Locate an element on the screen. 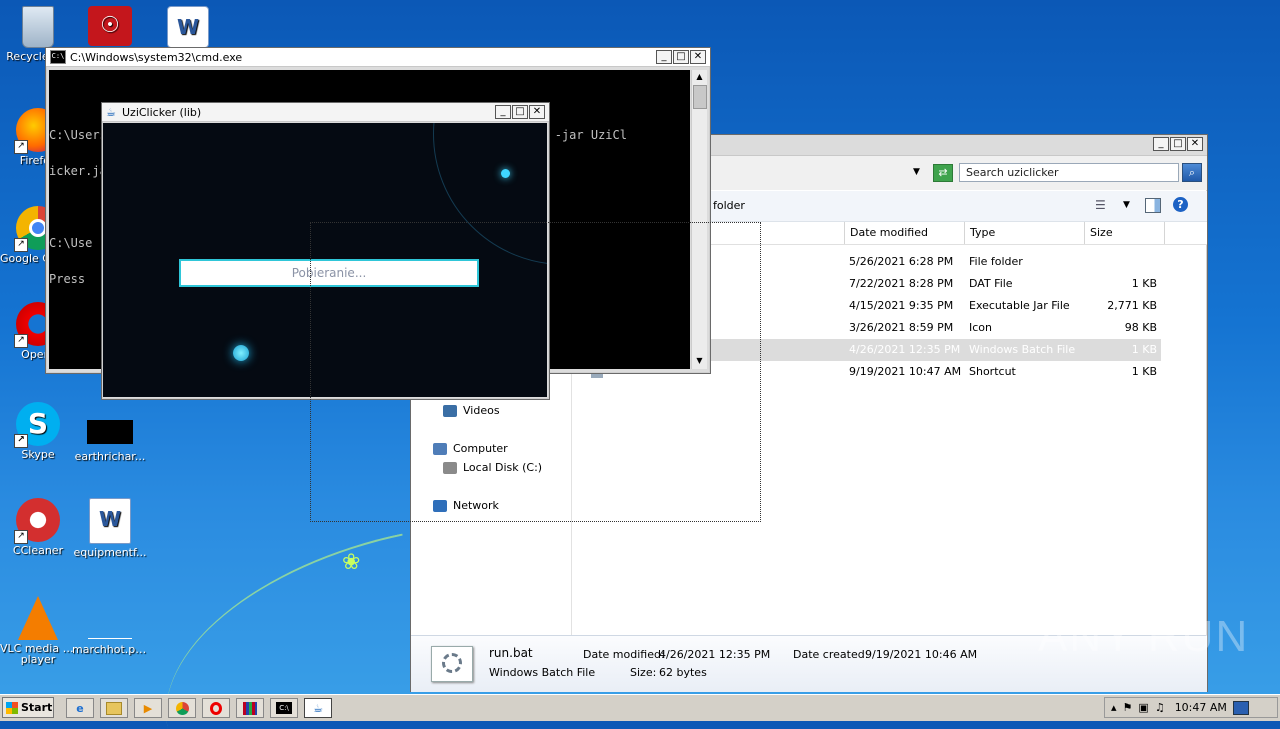 The image size is (1280, 729). view-dropdown-icon: ▼ is located at coordinates (1126, 205).